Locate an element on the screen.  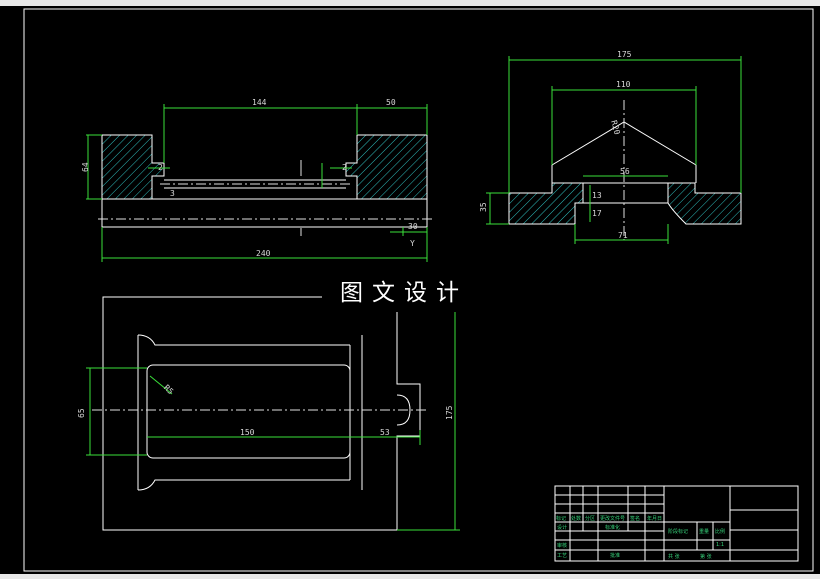
dim-110: 110 is located at coordinates (623, 84).